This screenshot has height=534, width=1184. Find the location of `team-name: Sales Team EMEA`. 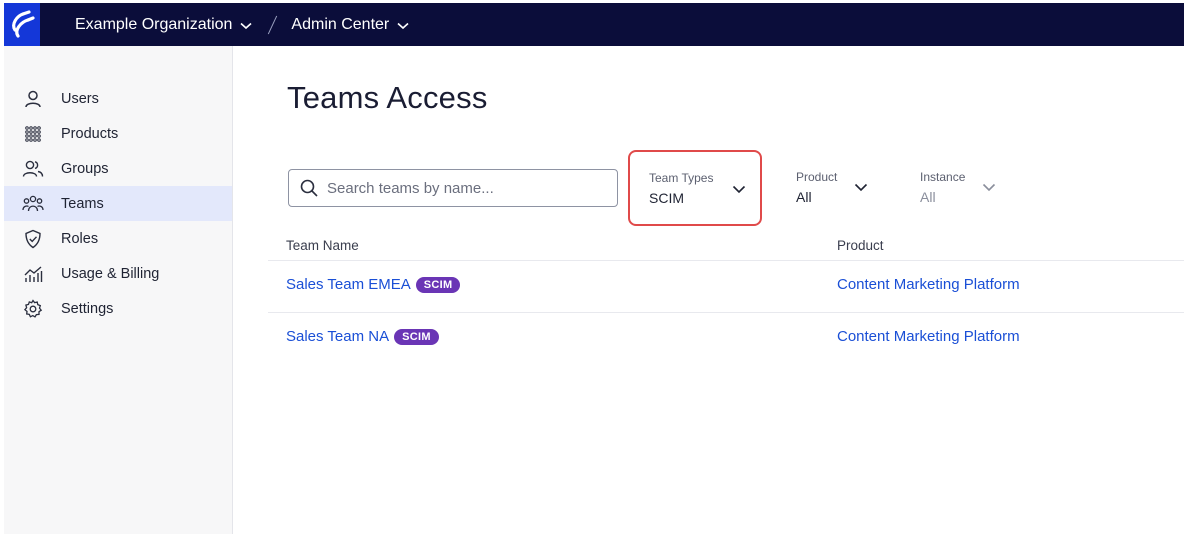

team-name: Sales Team EMEA is located at coordinates (348, 284).